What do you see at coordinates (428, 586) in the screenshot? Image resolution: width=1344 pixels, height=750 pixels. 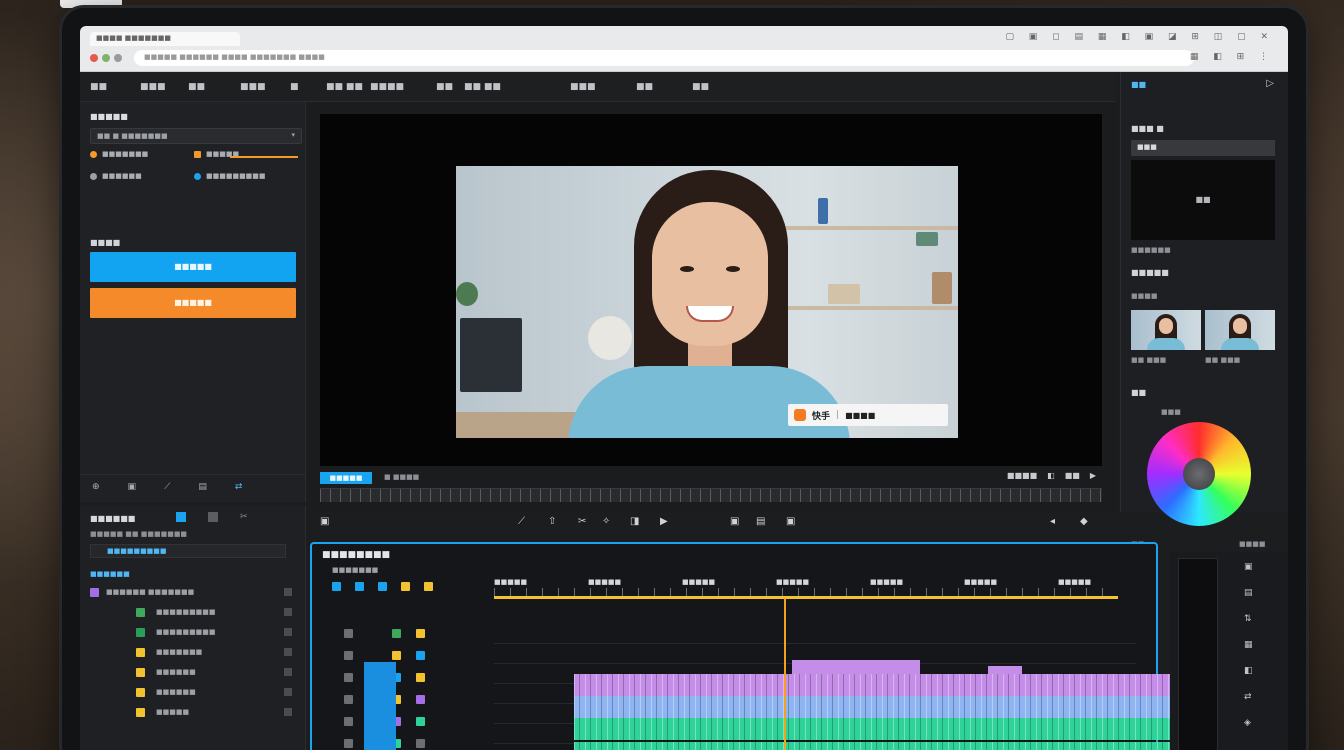 I see `marker-tool-icon` at bounding box center [428, 586].